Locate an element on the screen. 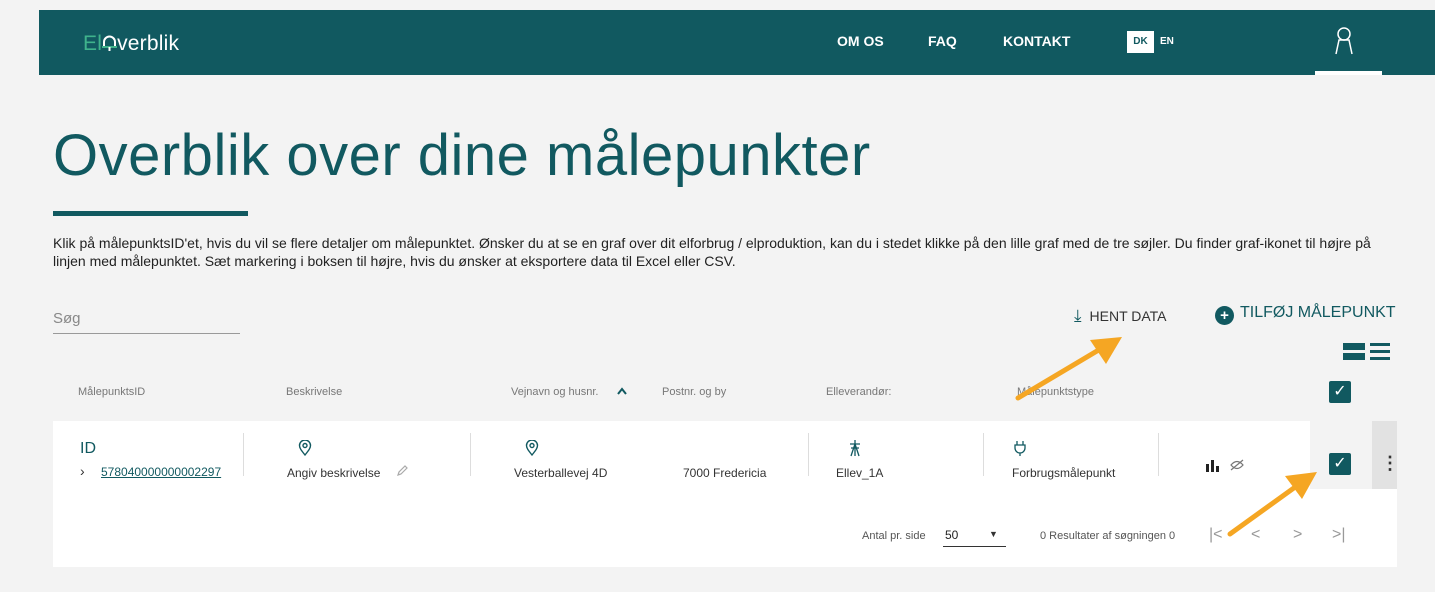  elleverandor-value: Ellev_1A is located at coordinates (860, 473).